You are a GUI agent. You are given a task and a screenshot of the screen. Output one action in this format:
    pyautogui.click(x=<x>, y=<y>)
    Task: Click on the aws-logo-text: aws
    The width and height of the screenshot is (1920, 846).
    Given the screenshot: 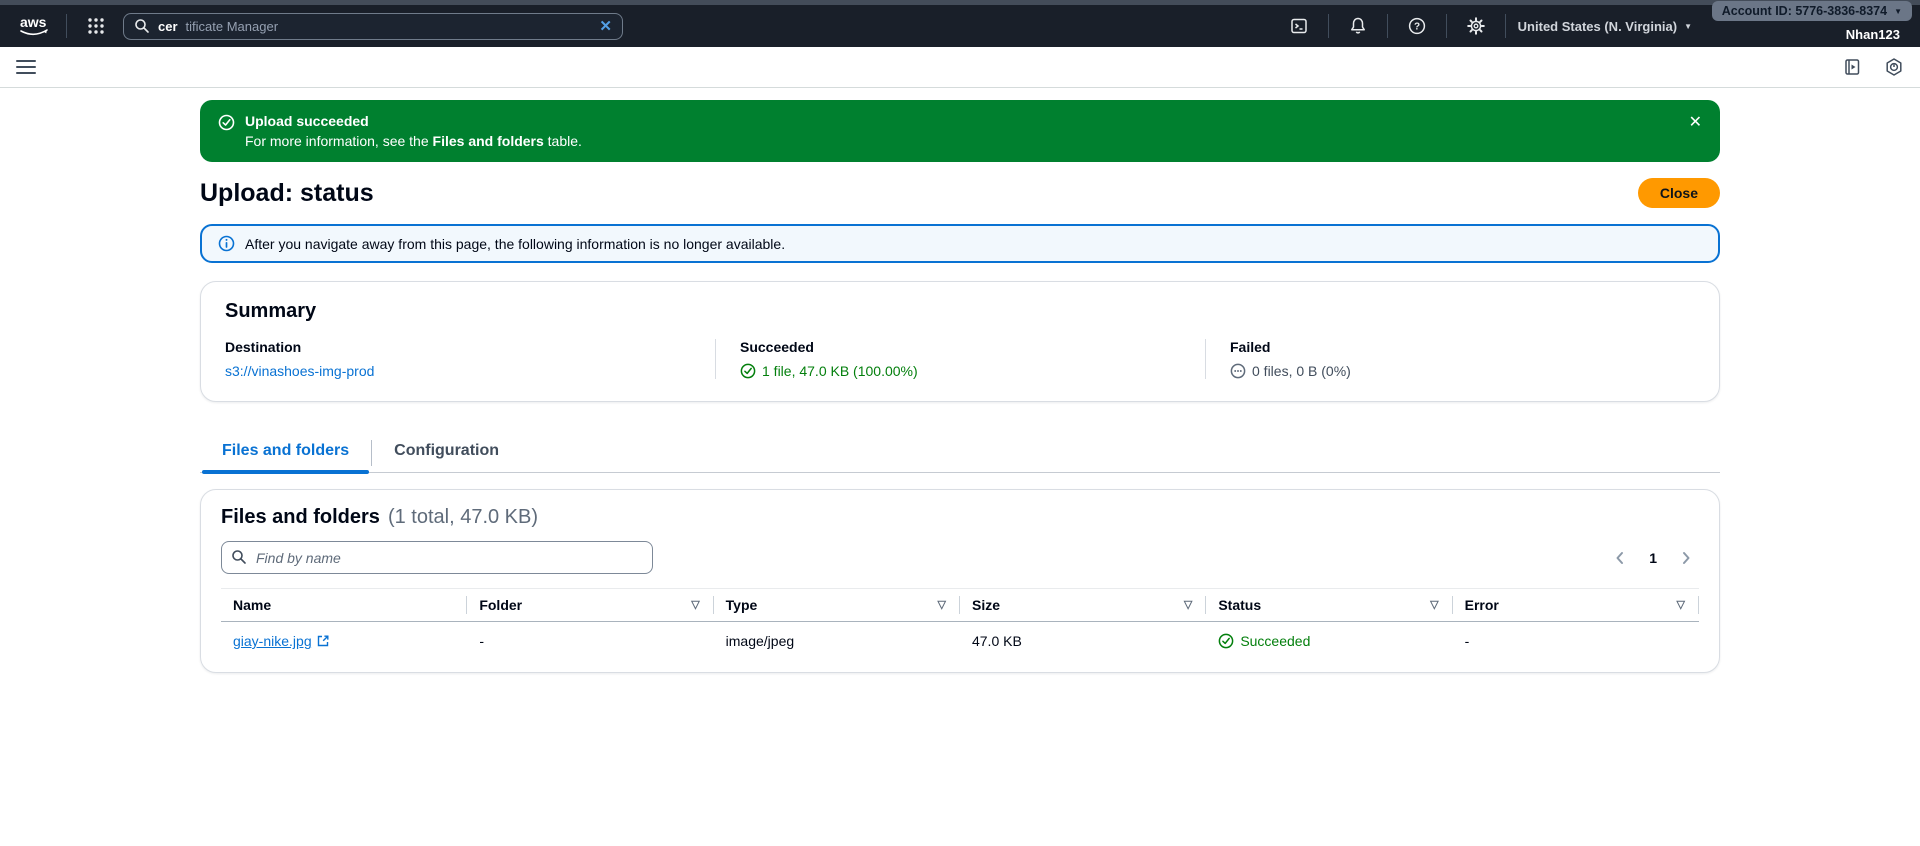 What is the action you would take?
    pyautogui.click(x=33, y=22)
    